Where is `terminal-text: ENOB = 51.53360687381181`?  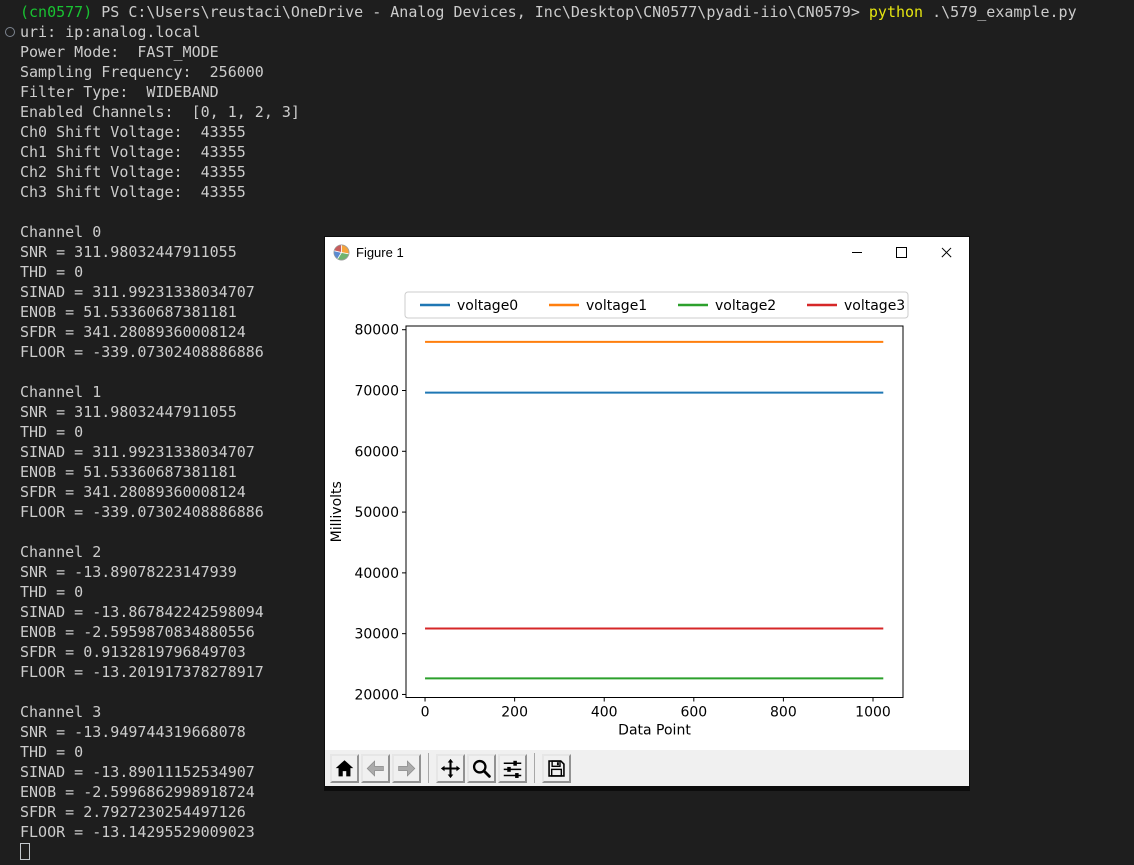
terminal-text: ENOB = 51.53360687381181 is located at coordinates (128, 312).